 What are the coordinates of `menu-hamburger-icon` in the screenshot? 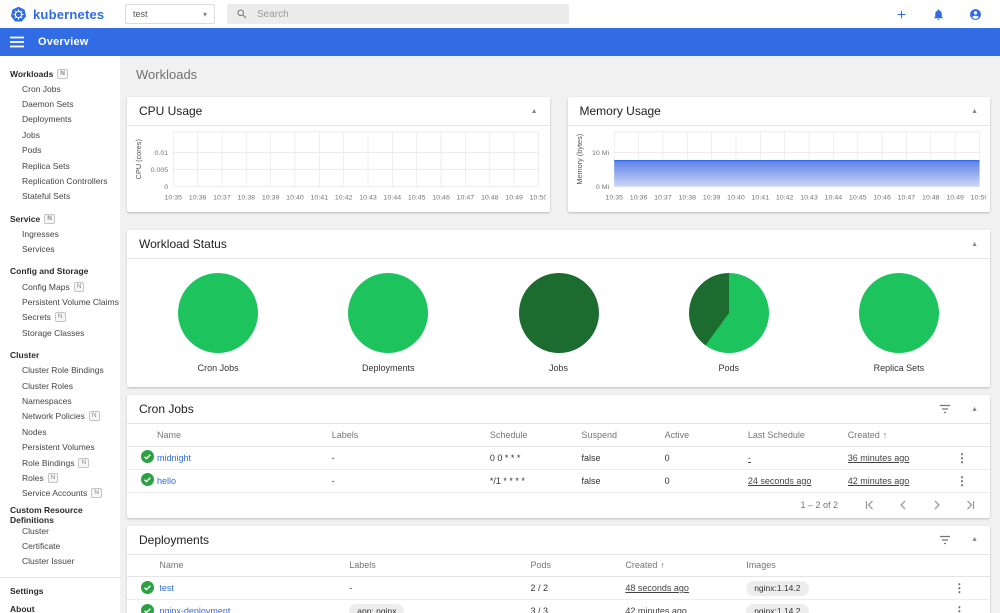 It's located at (17, 42).